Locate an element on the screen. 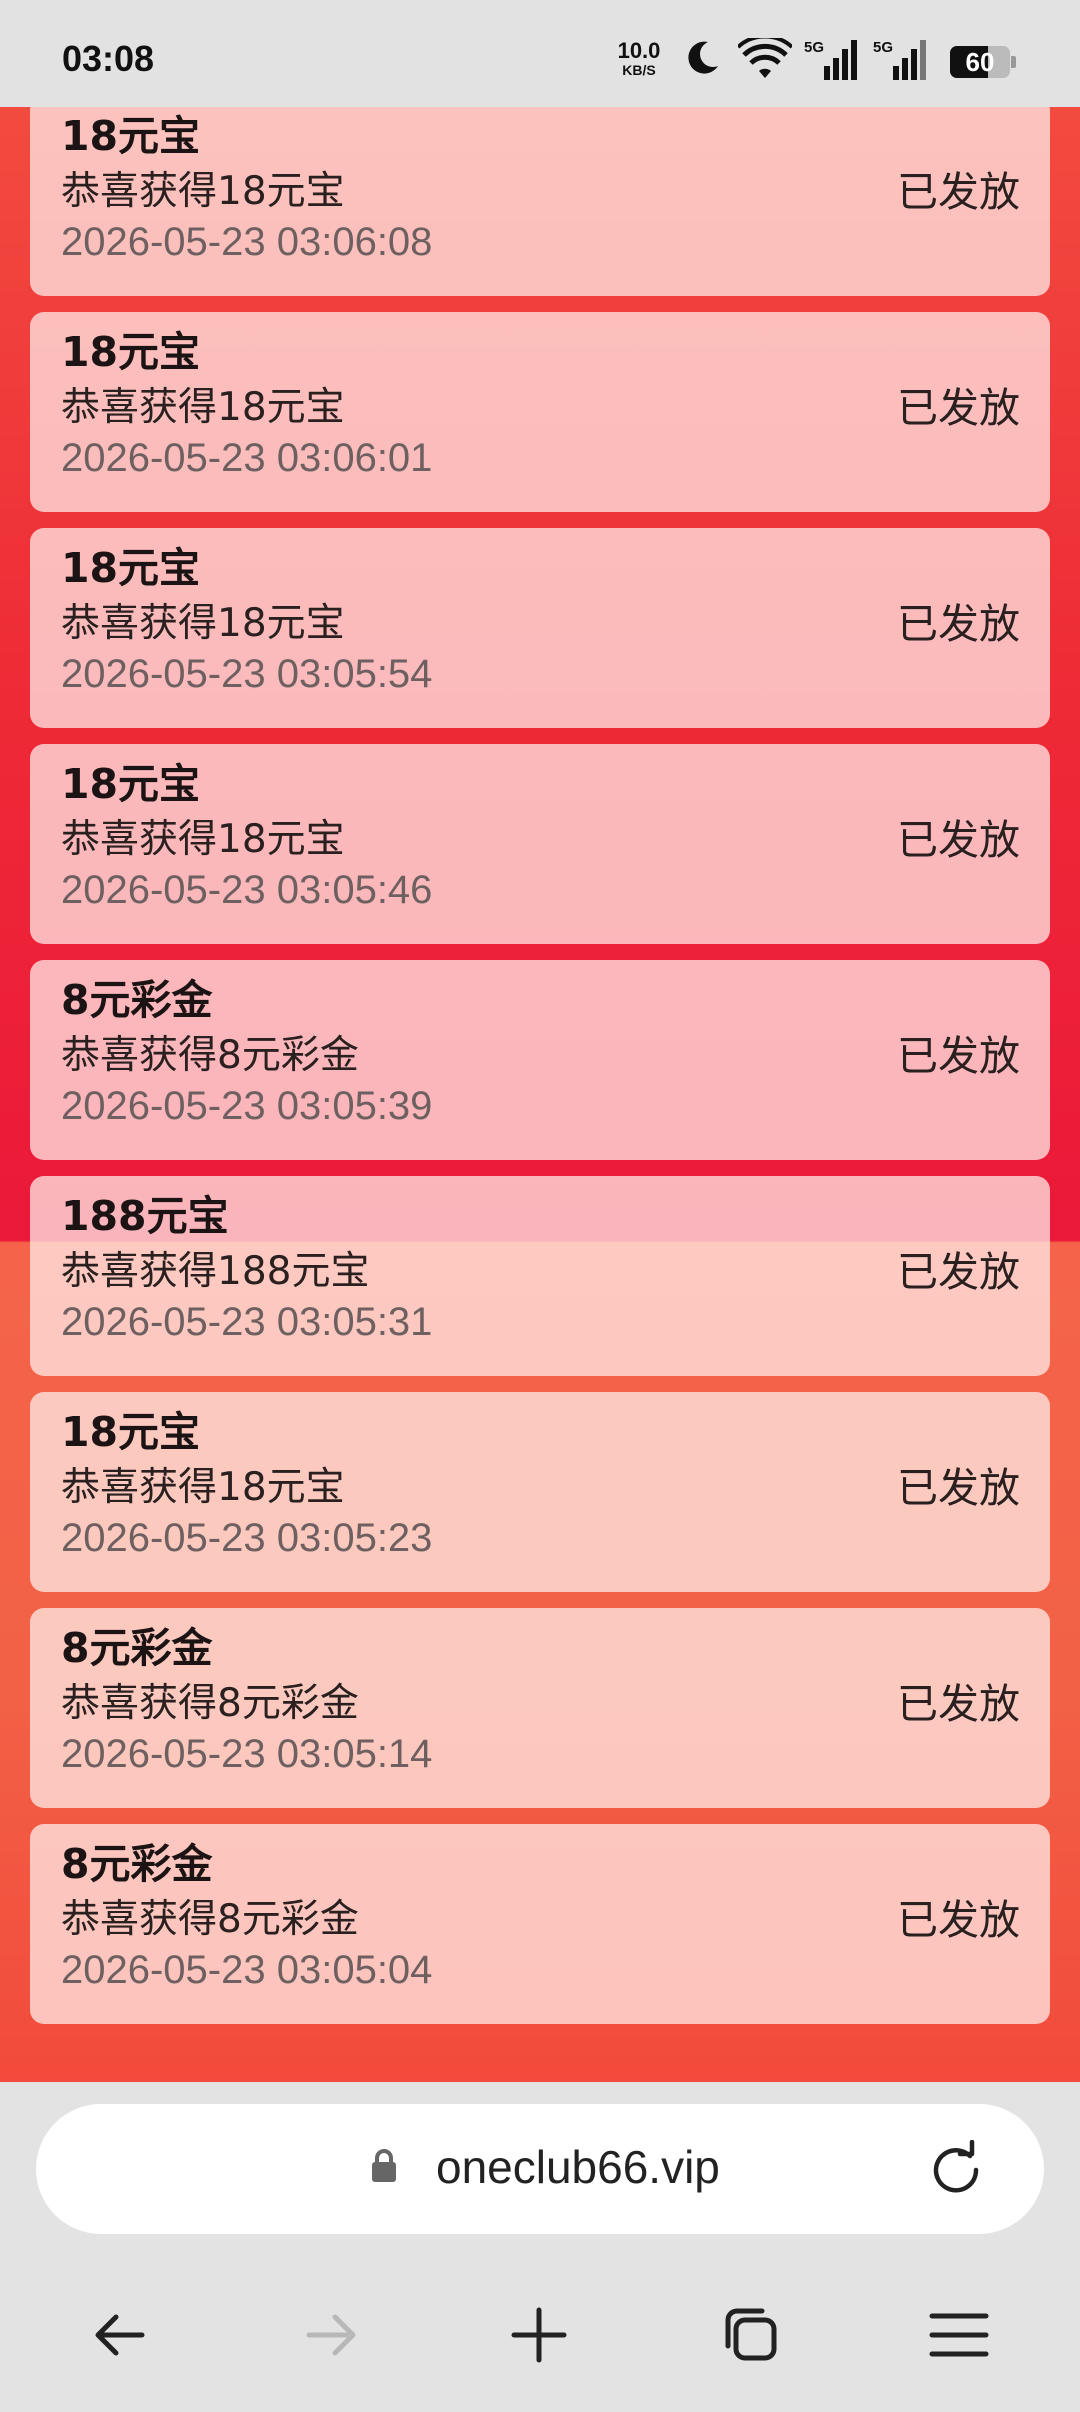  record-time: 2026-05-23 03:05:54 is located at coordinates (247, 674).